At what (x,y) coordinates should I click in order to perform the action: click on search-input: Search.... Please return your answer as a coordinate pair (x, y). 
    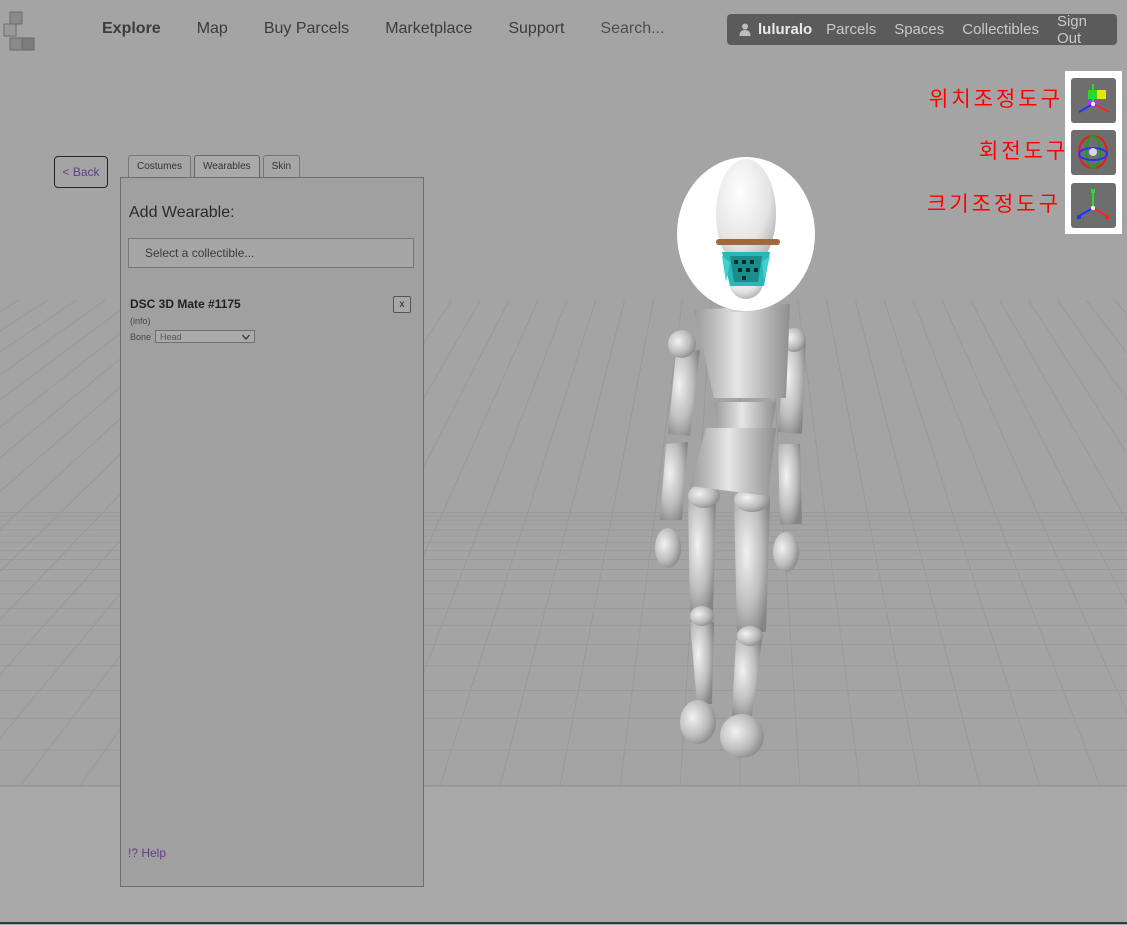
    Looking at the image, I should click on (632, 29).